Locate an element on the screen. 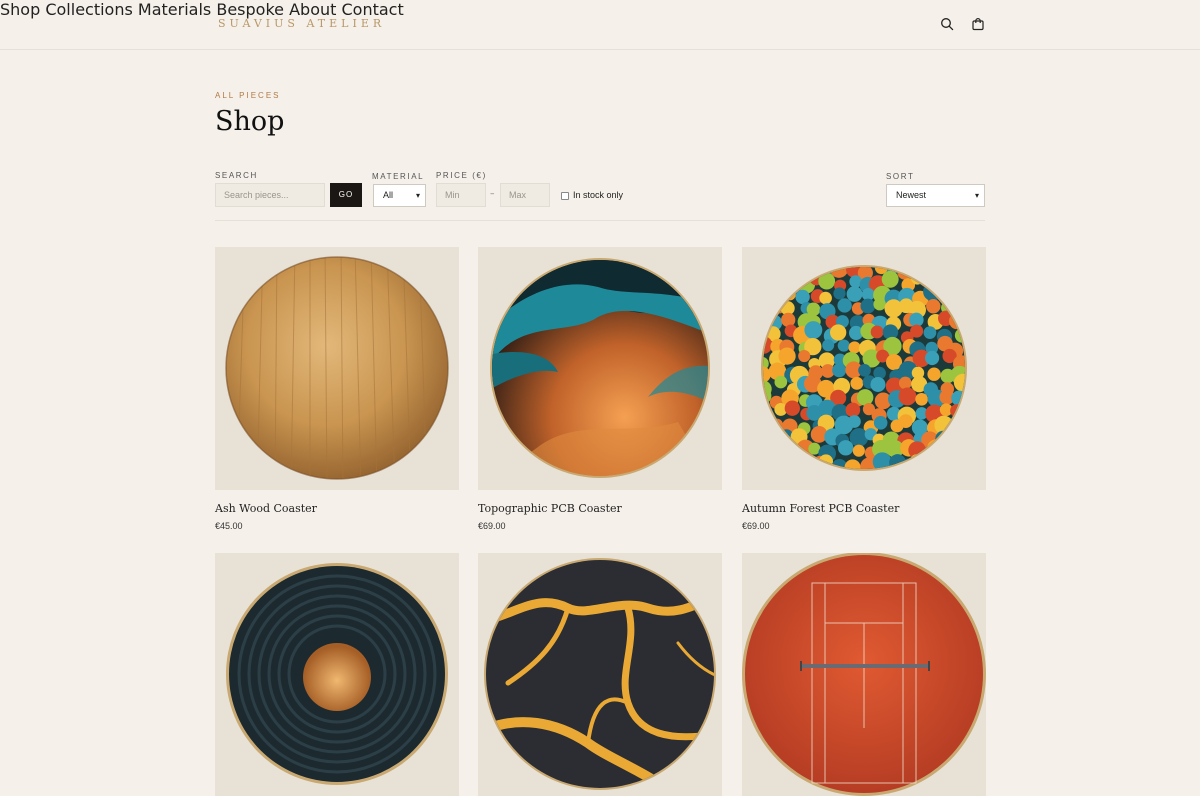  sort-label: SORT is located at coordinates (900, 176).